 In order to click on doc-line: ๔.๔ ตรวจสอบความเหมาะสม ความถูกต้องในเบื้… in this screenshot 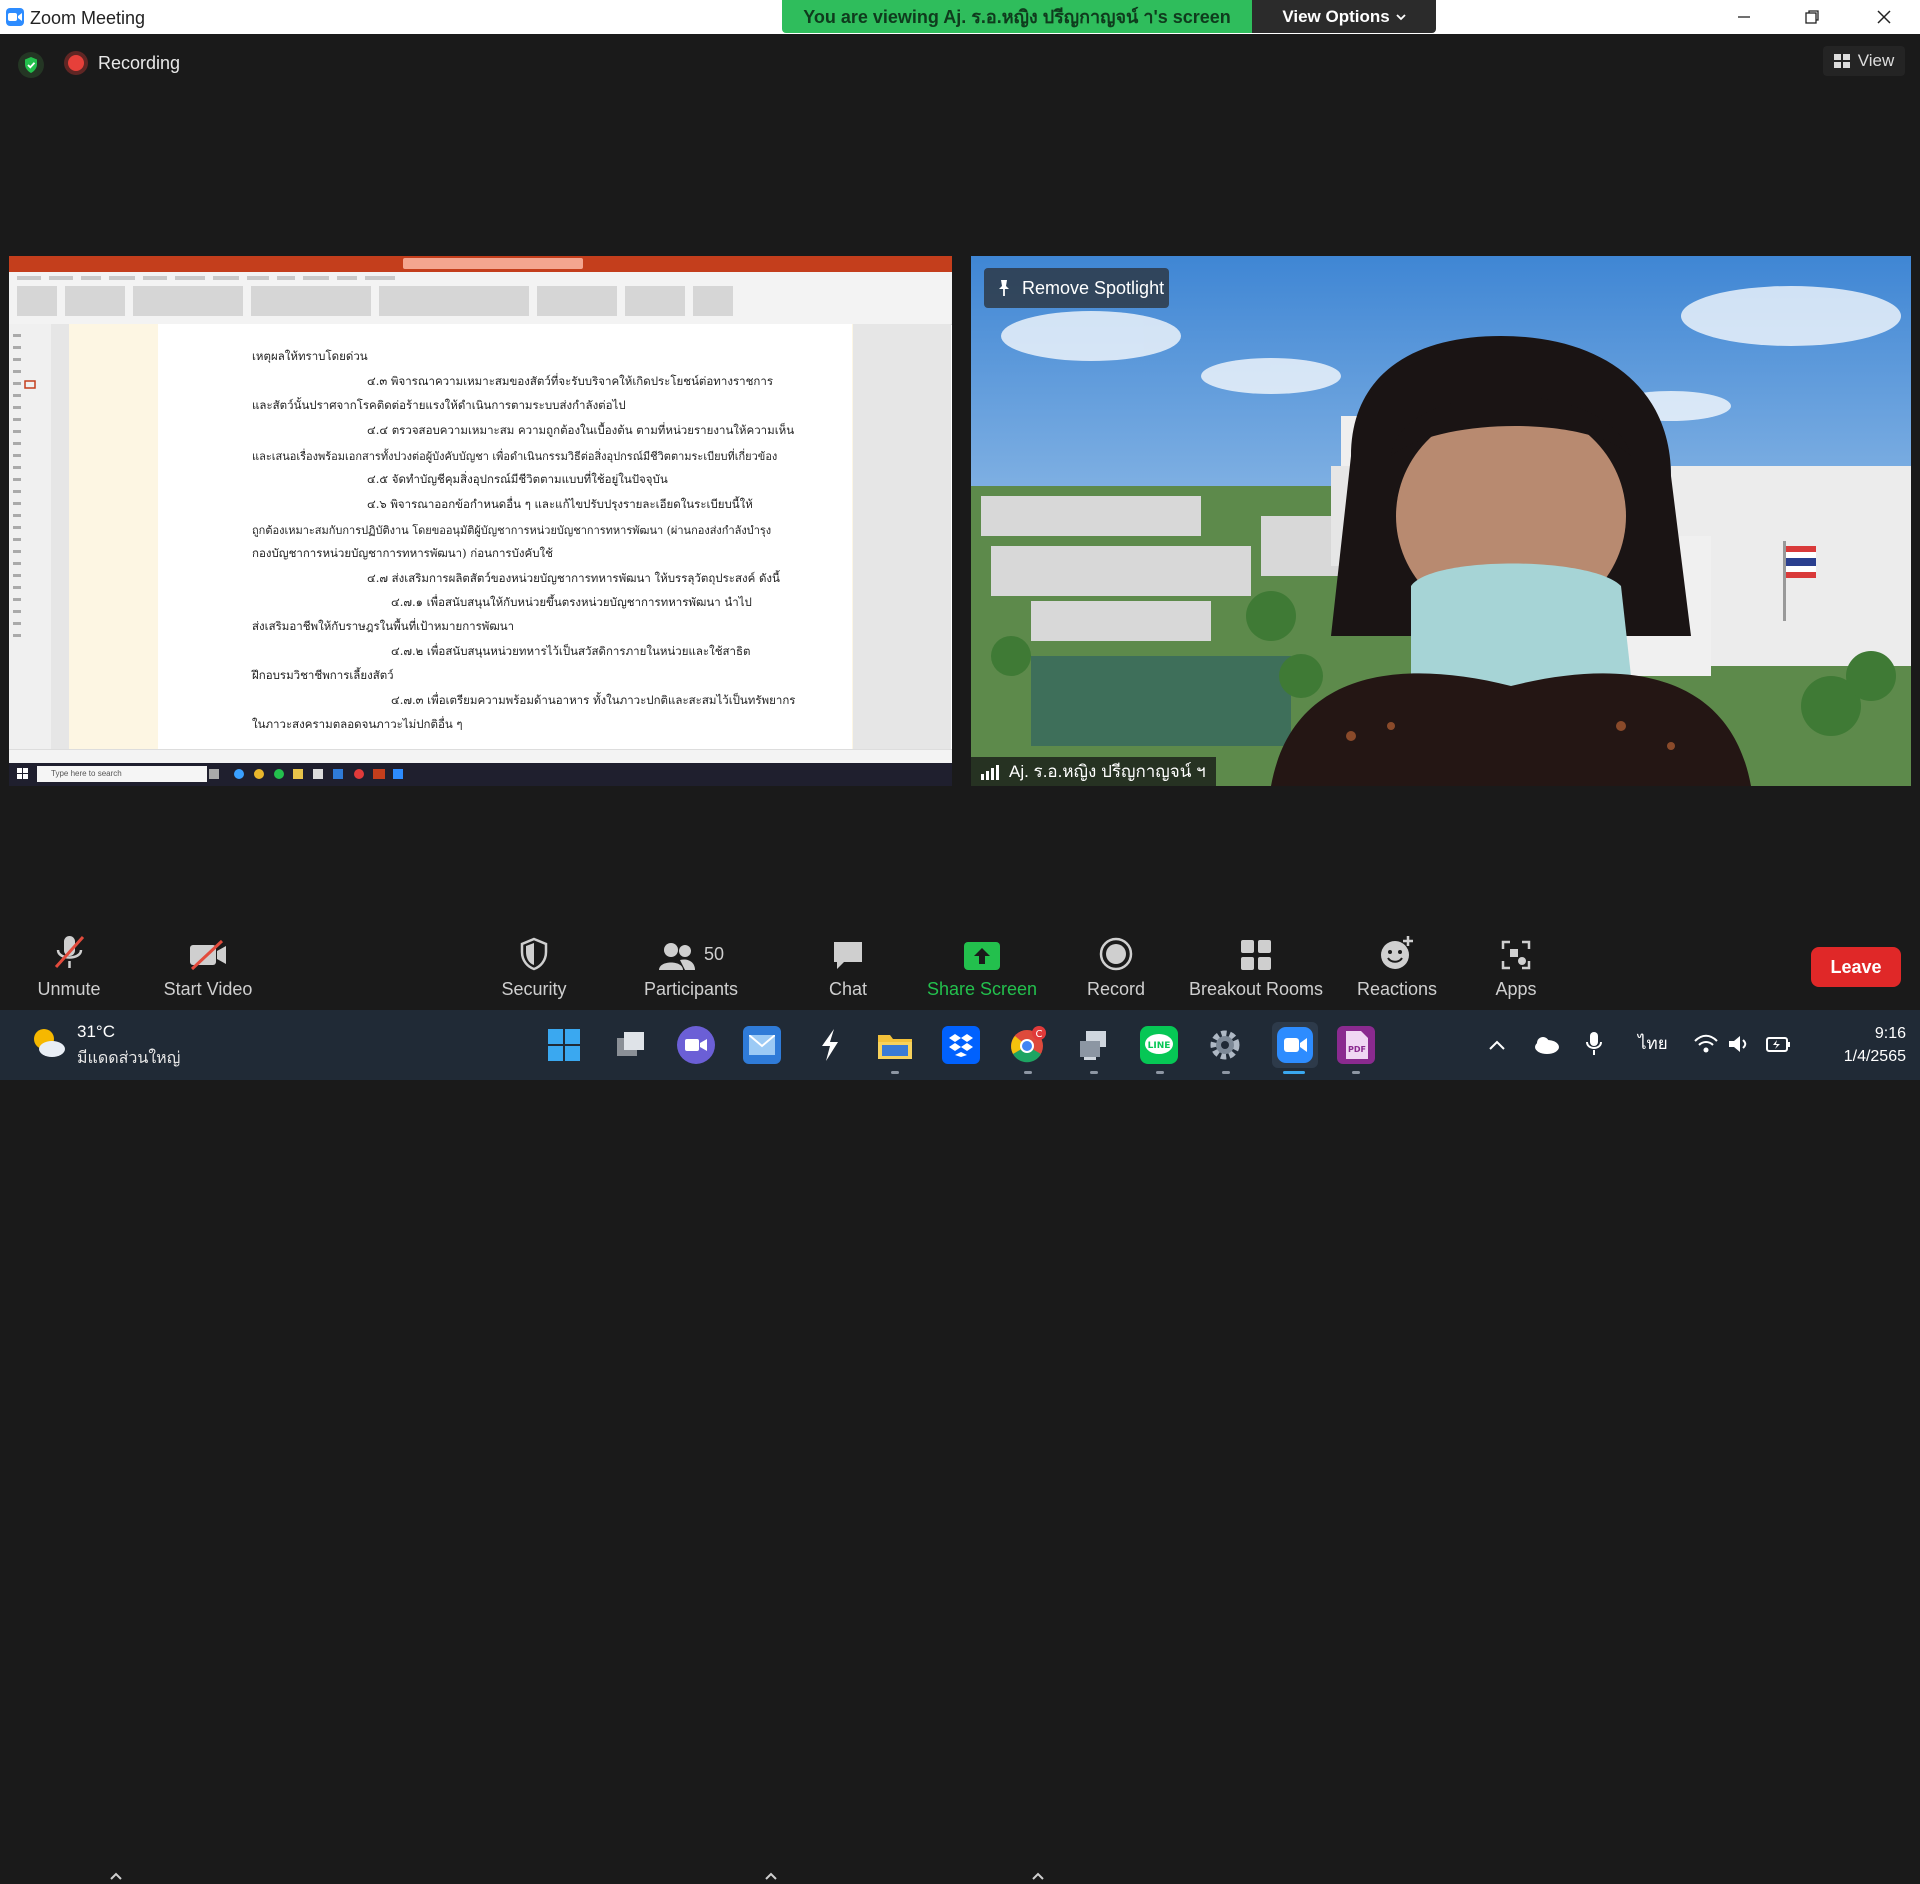, I will do `click(581, 430)`.